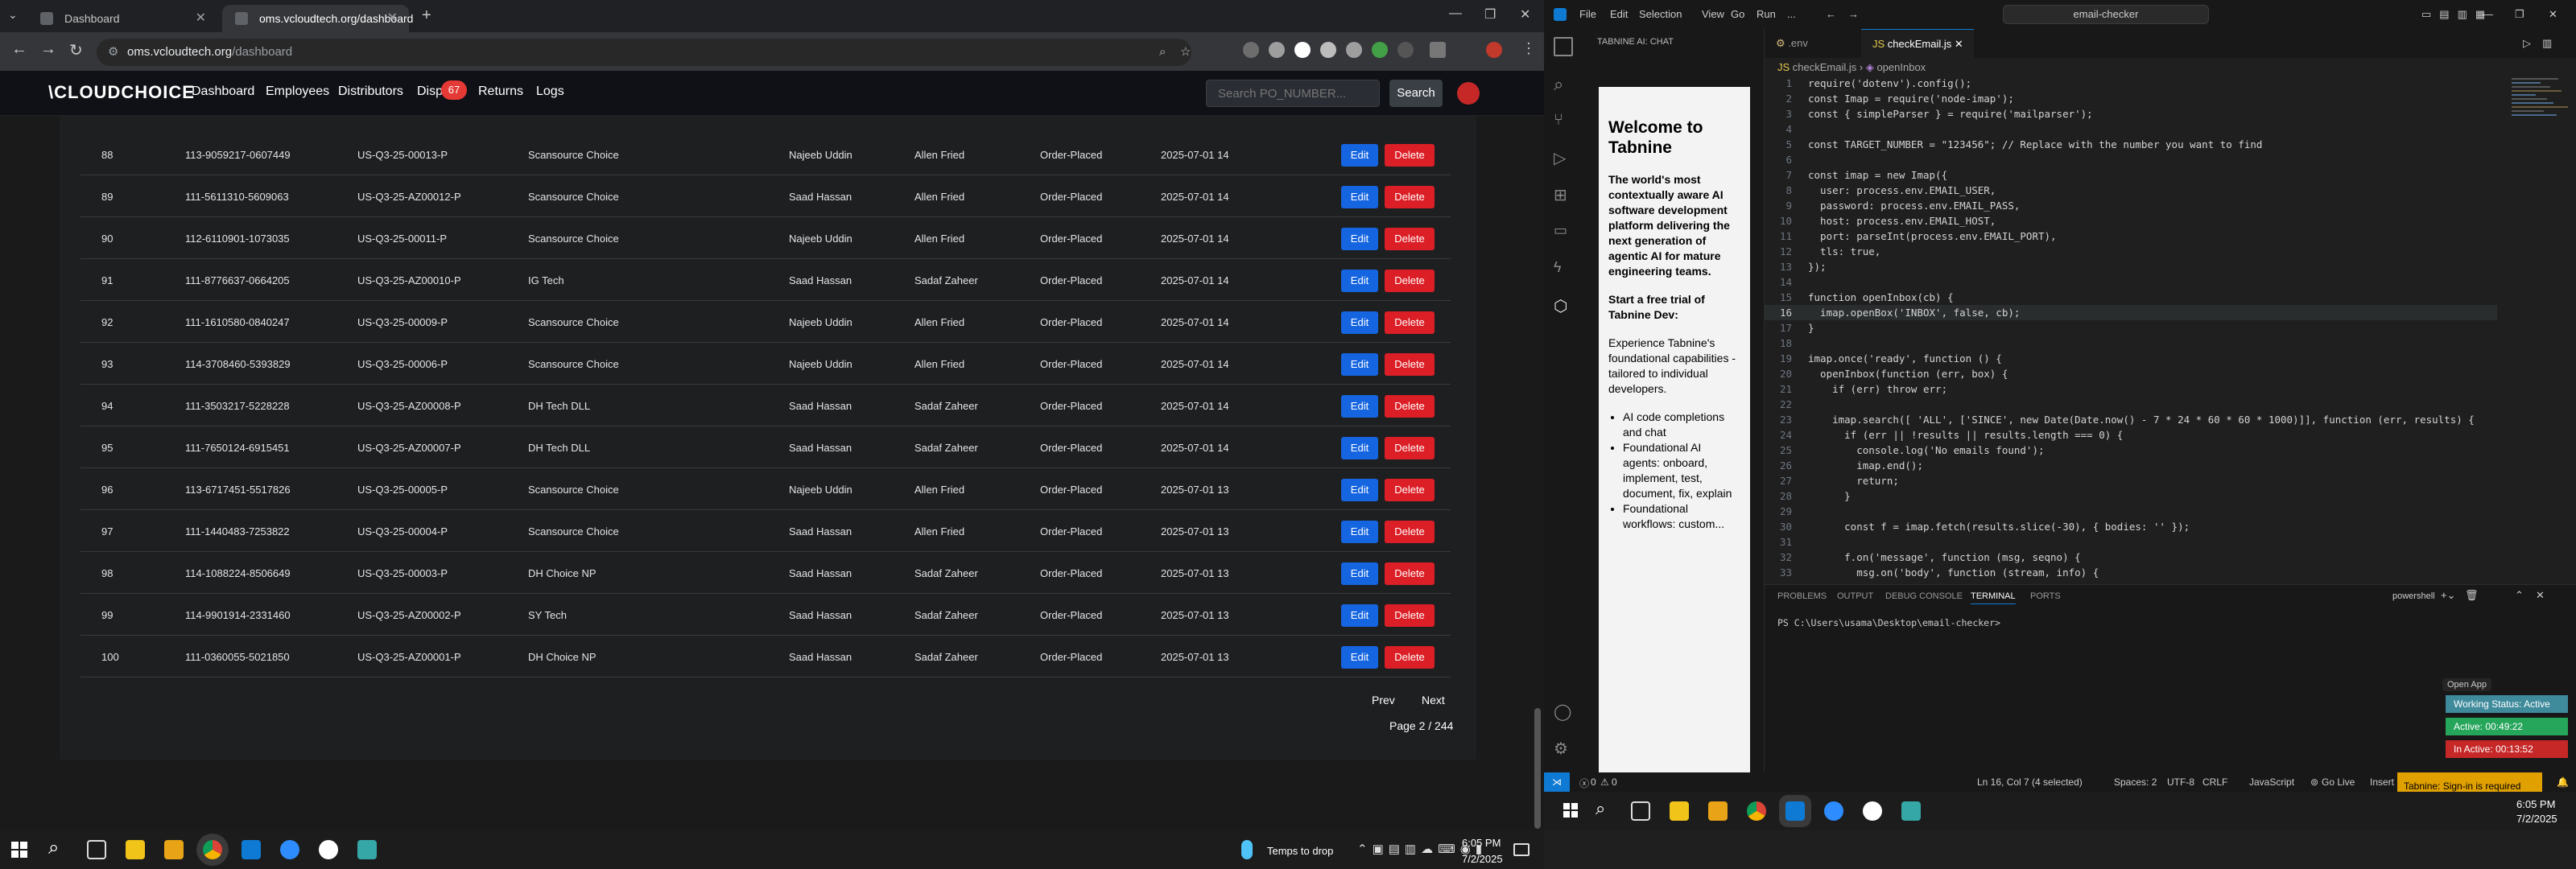 This screenshot has width=2576, height=869. Describe the element at coordinates (1614, 782) in the screenshot. I see `warnings-count: 0` at that location.